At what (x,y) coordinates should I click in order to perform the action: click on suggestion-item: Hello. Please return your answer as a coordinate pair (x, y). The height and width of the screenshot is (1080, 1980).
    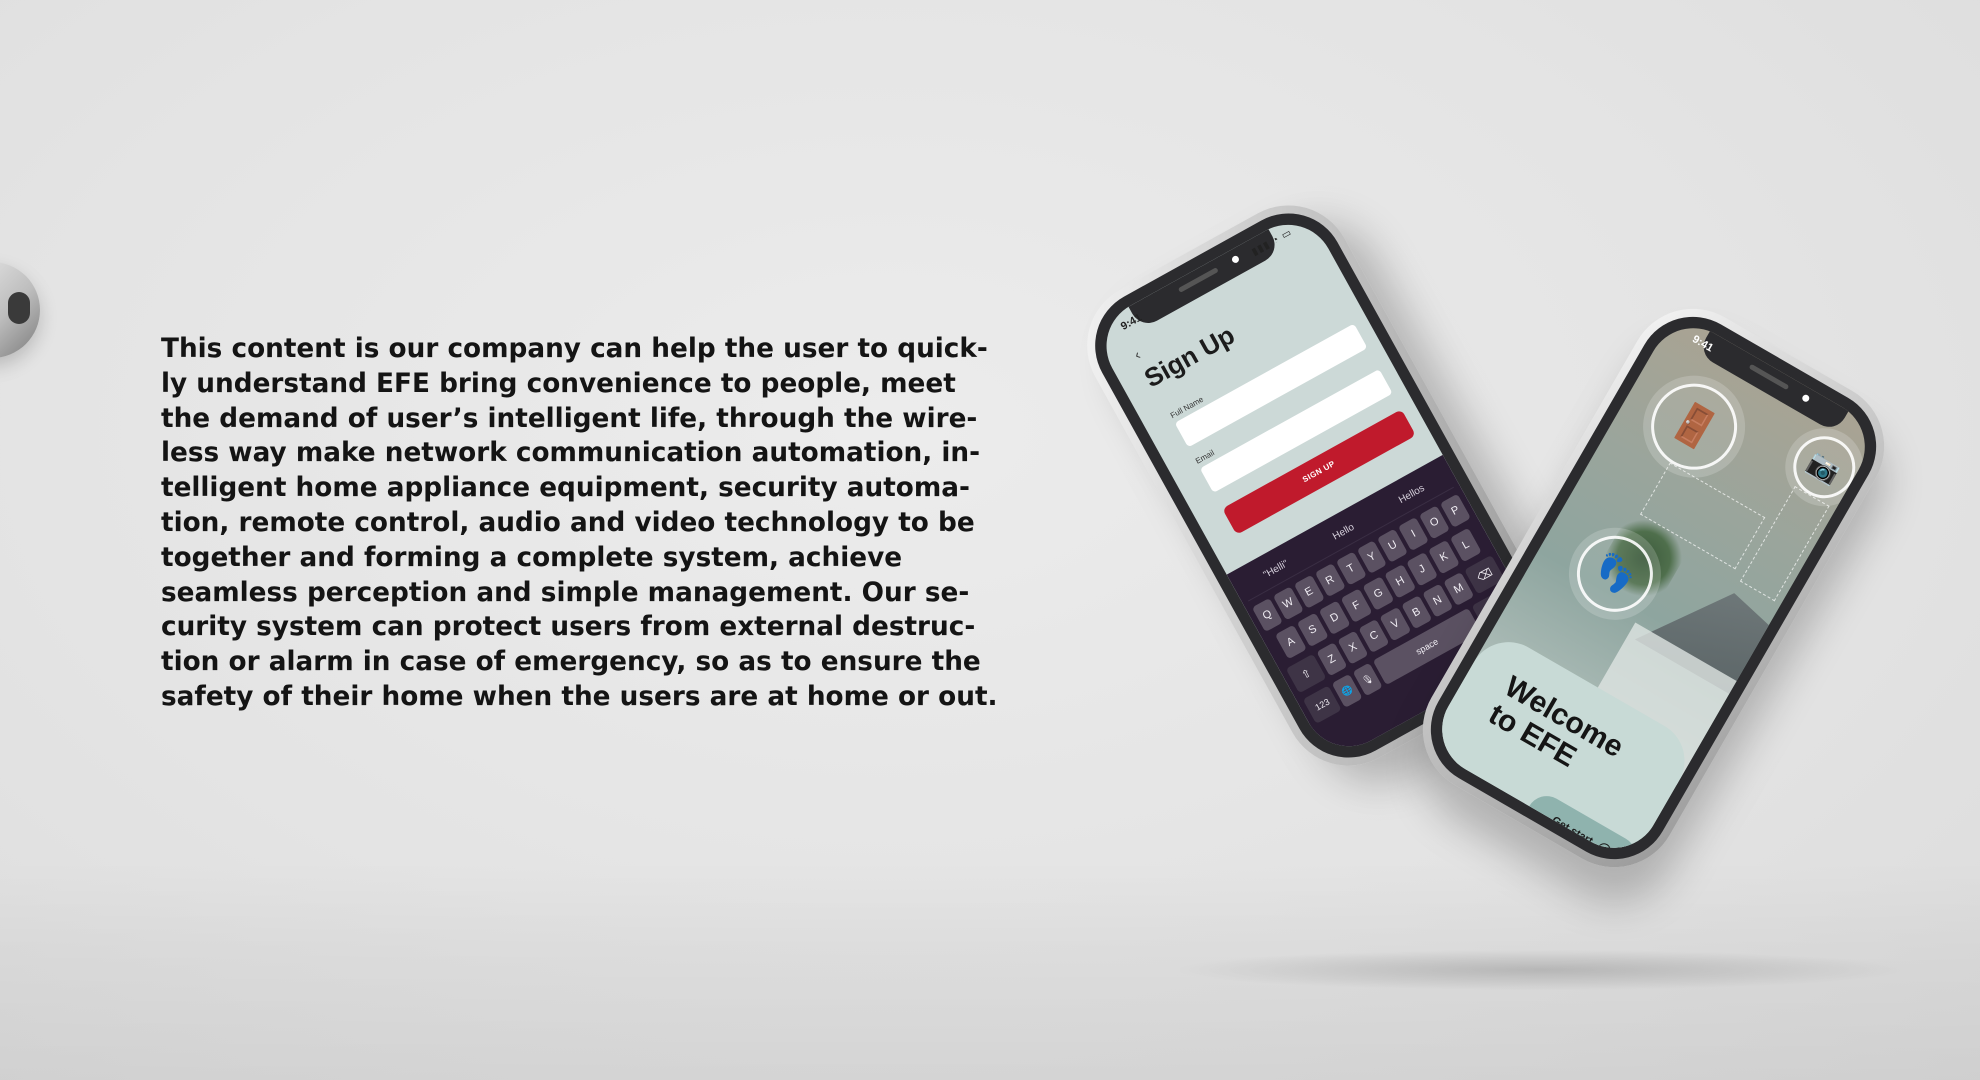
    Looking at the image, I should click on (1343, 532).